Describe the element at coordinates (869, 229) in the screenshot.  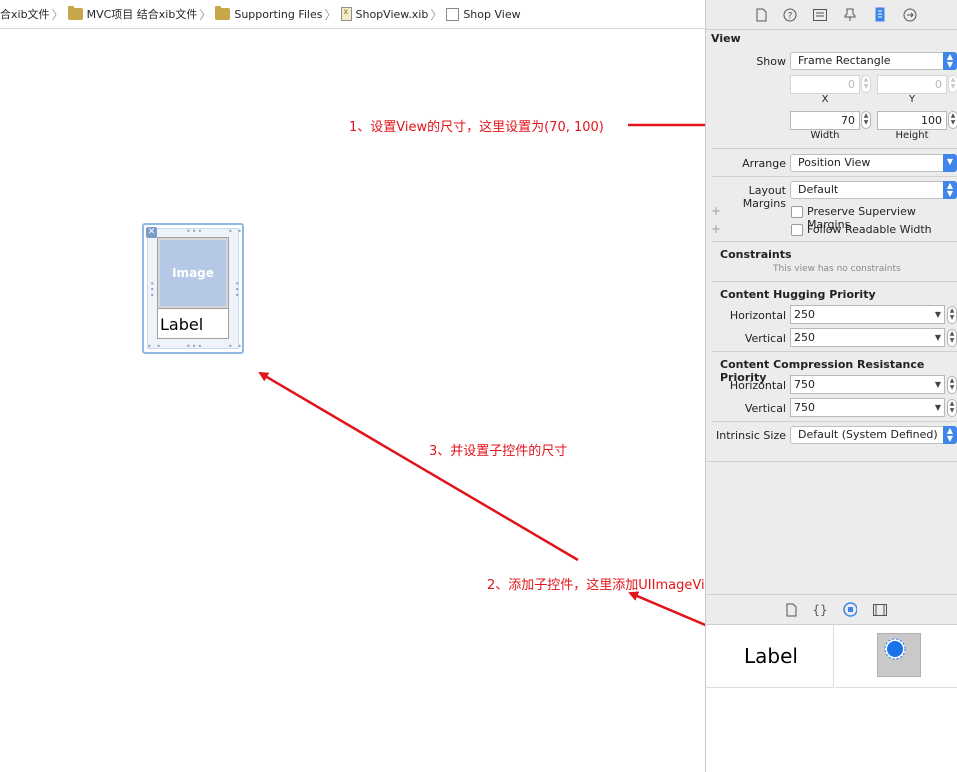
I see `follow-readable-width-label: Follow Readable Width` at that location.